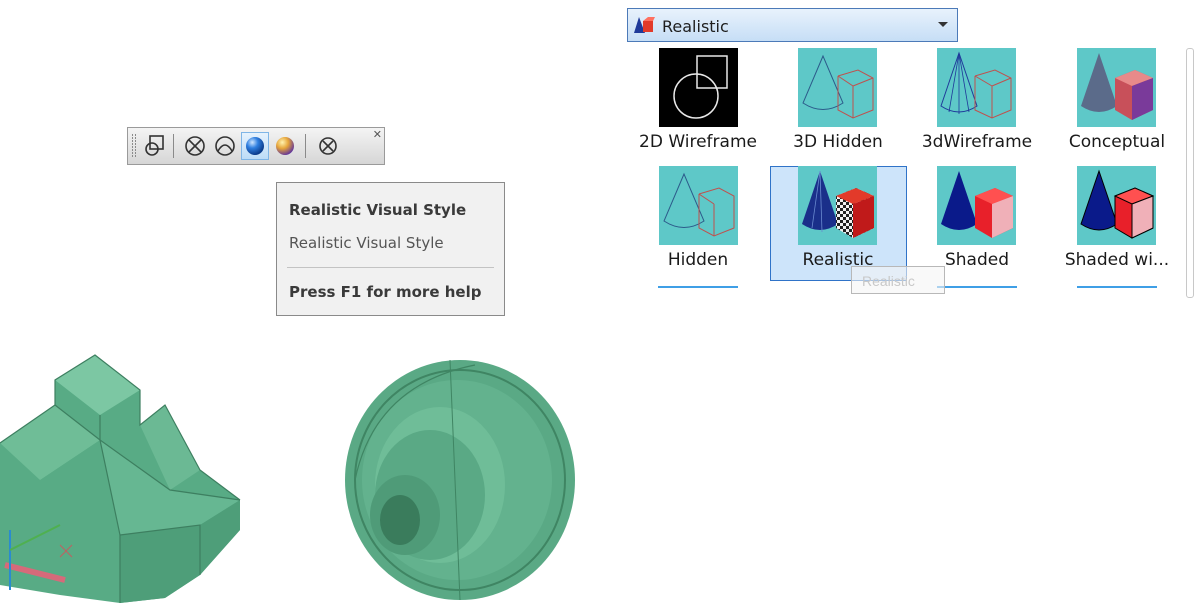  Describe the element at coordinates (695, 26) in the screenshot. I see `dropdown-label: Realistic` at that location.